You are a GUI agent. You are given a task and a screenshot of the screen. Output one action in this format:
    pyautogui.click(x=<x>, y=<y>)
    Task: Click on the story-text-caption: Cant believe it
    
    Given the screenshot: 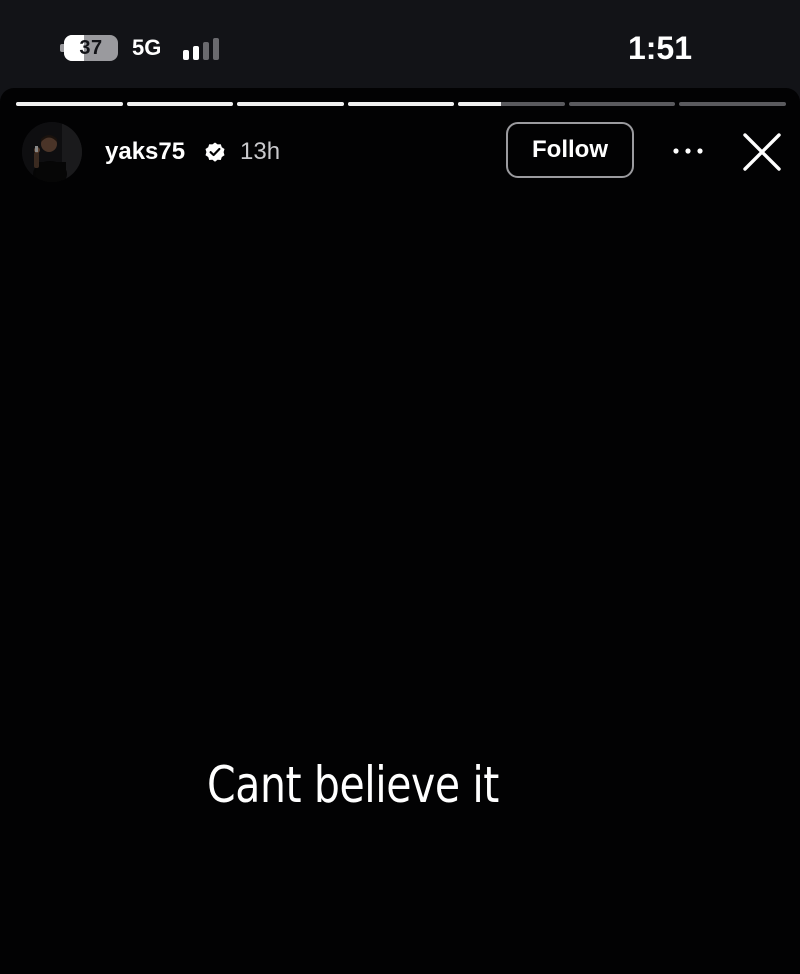 What is the action you would take?
    pyautogui.click(x=353, y=785)
    